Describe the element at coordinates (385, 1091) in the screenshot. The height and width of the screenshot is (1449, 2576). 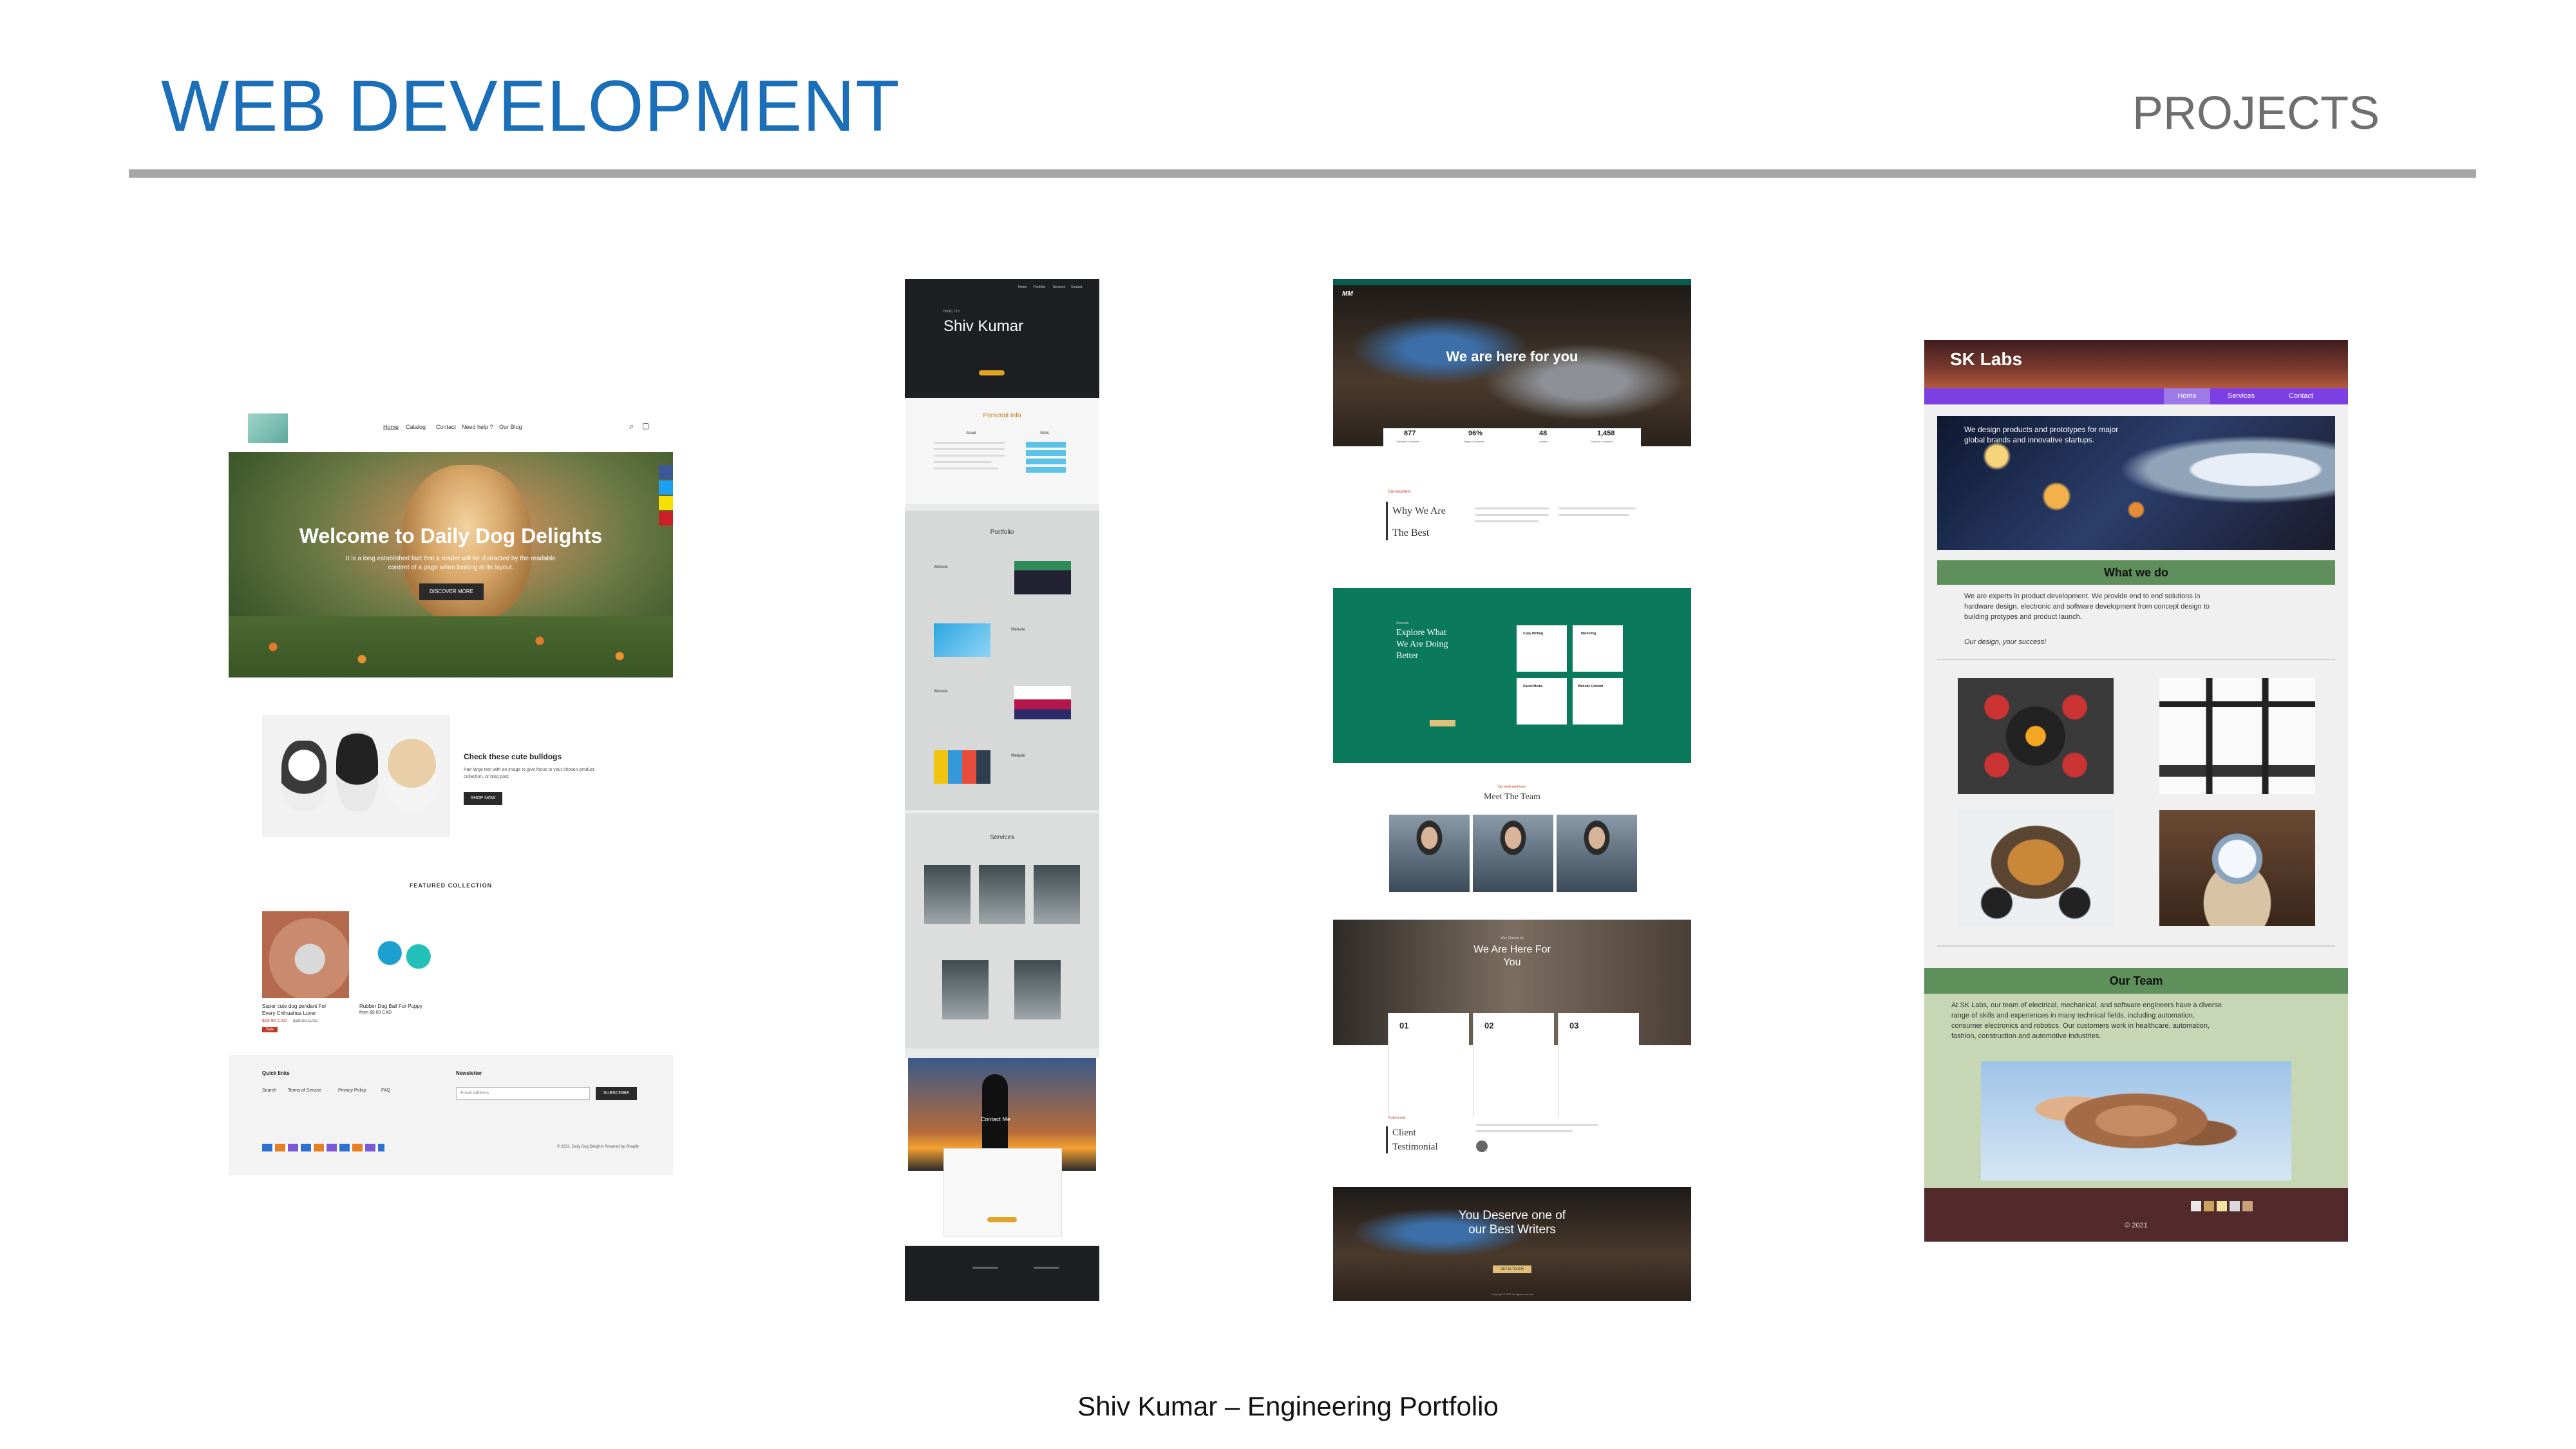
I see `quick-link-faq: FAQ` at that location.